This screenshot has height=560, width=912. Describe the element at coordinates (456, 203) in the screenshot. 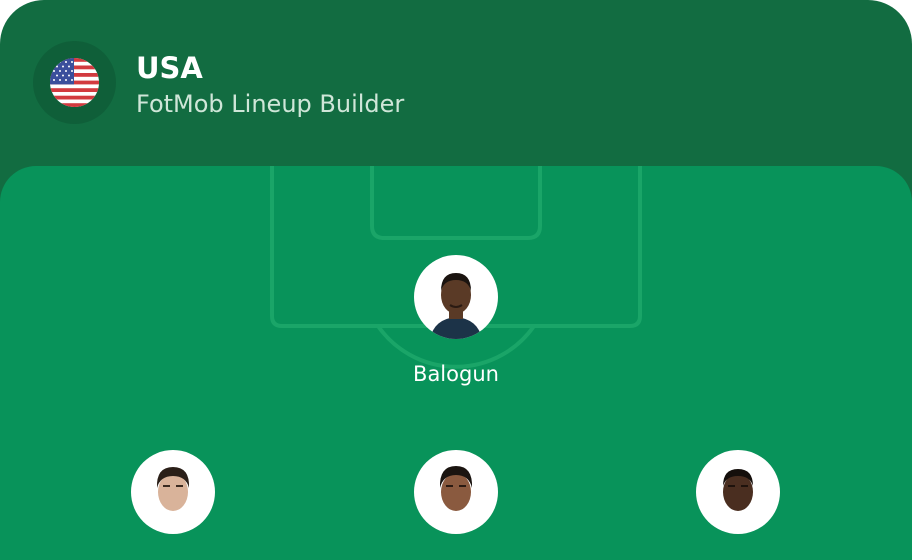

I see `goal-box` at that location.